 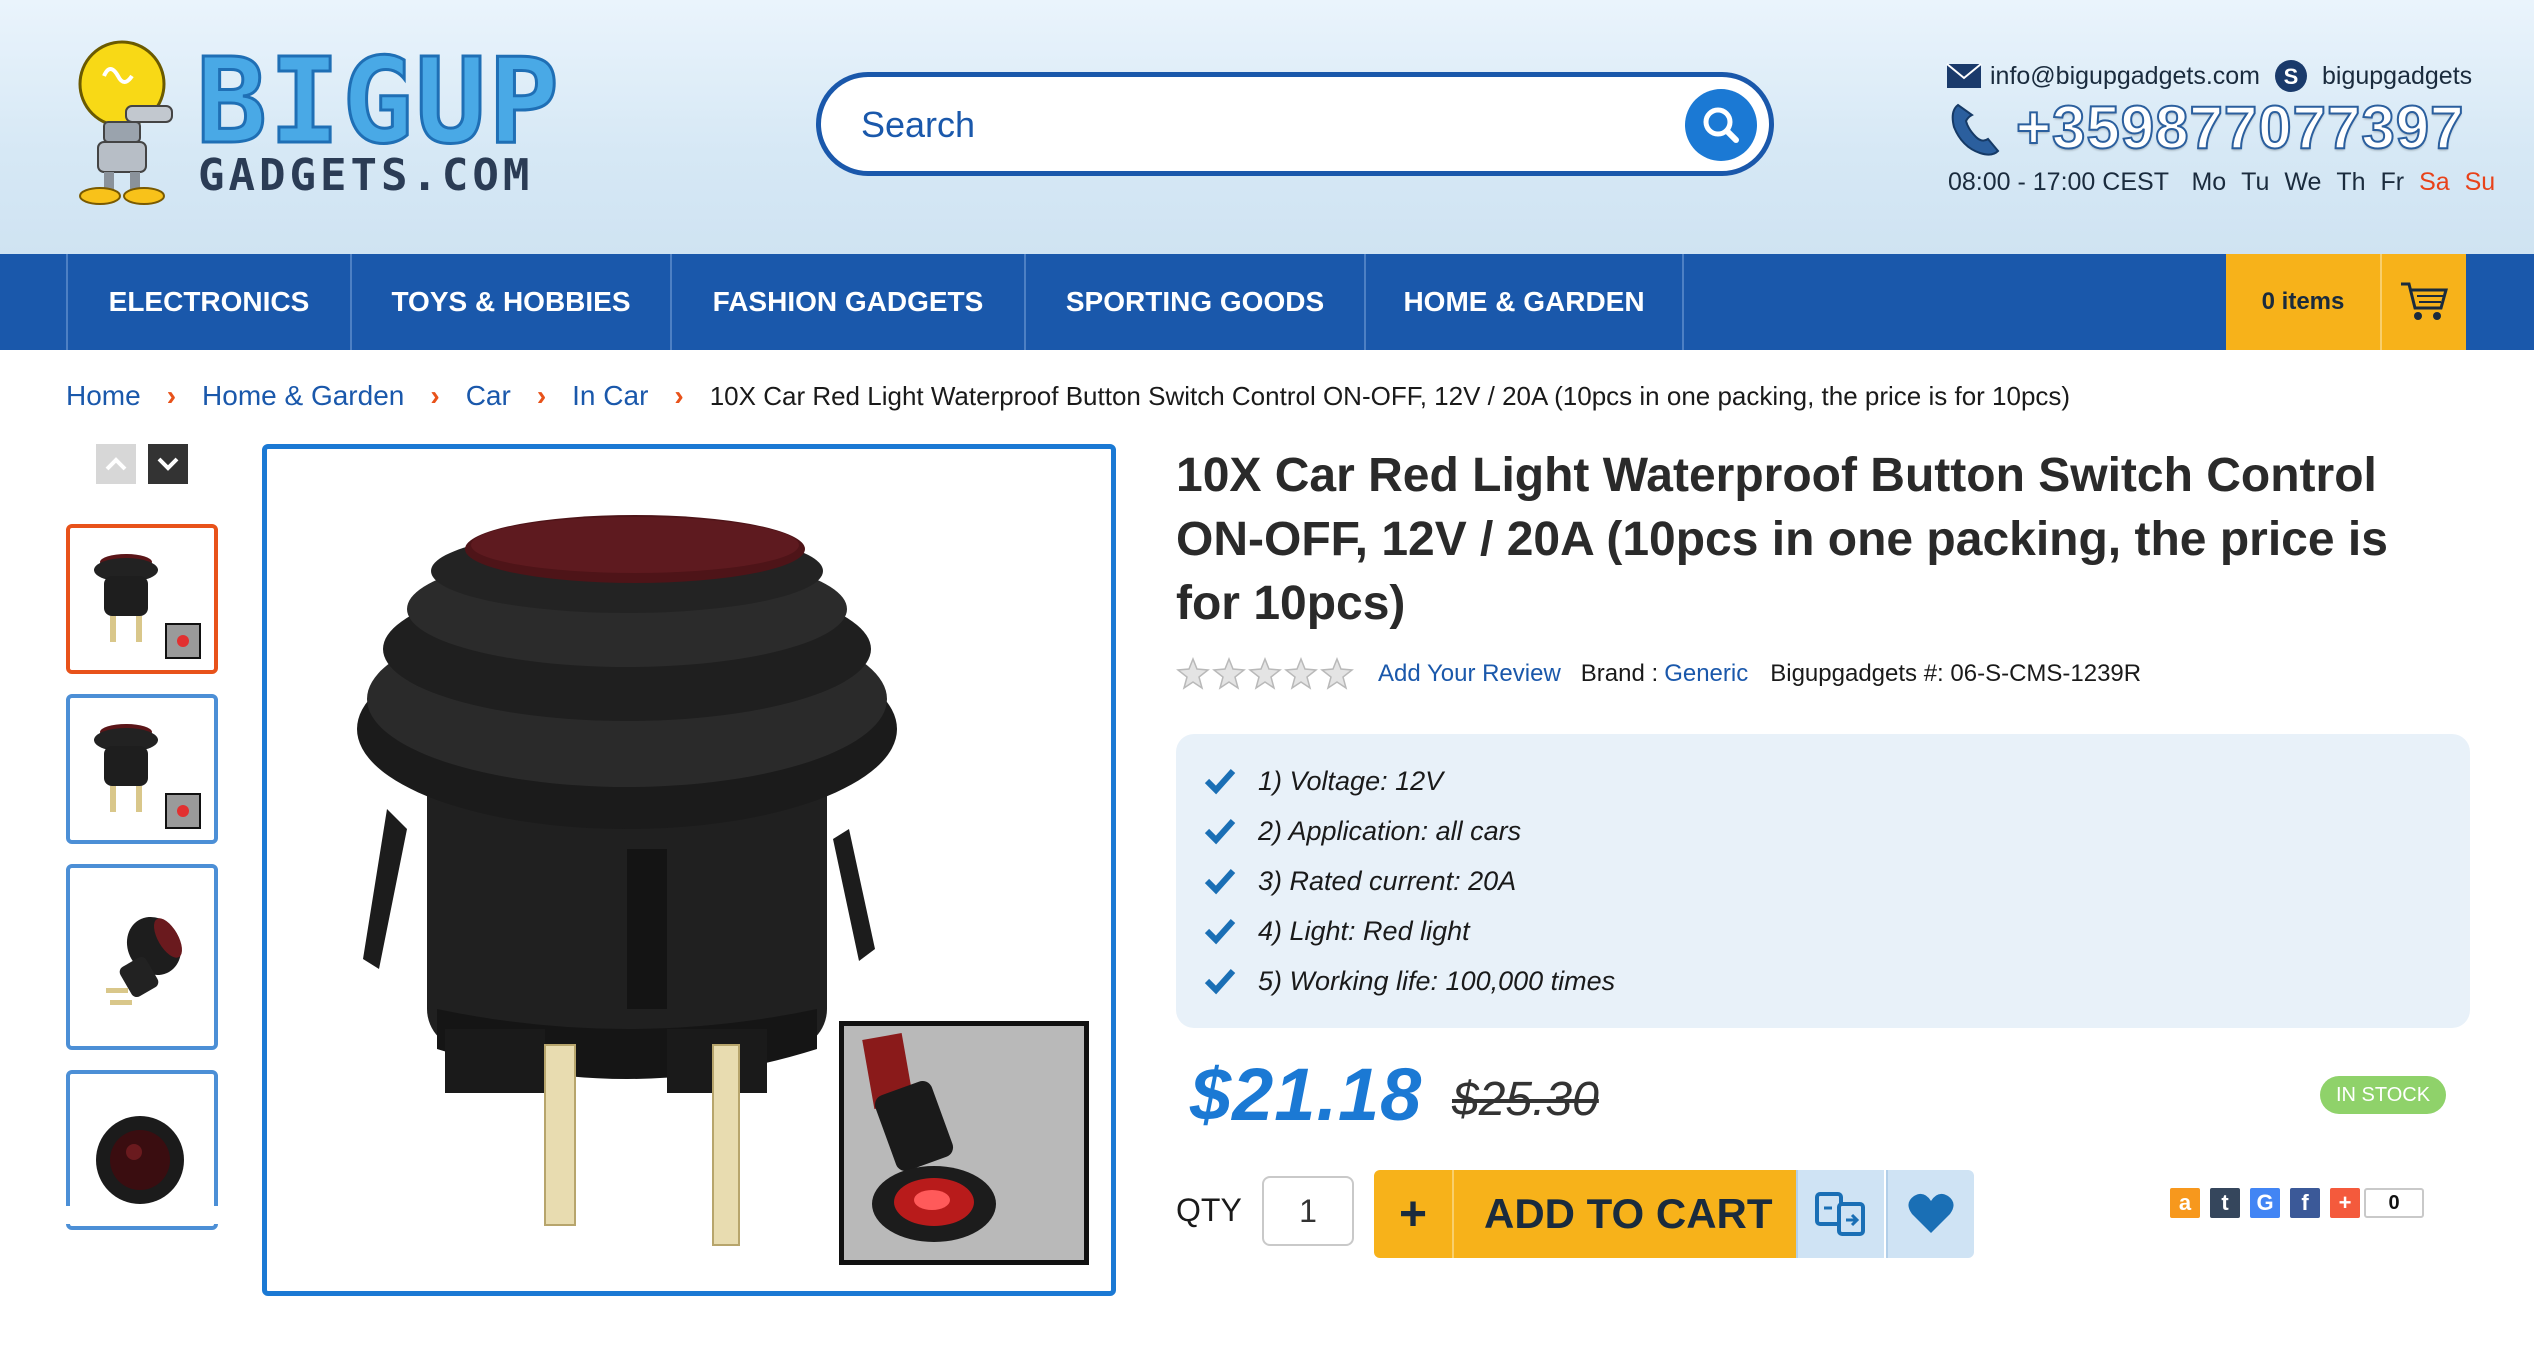 I want to click on nav-item-label: ELECTRONICS, so click(x=209, y=301).